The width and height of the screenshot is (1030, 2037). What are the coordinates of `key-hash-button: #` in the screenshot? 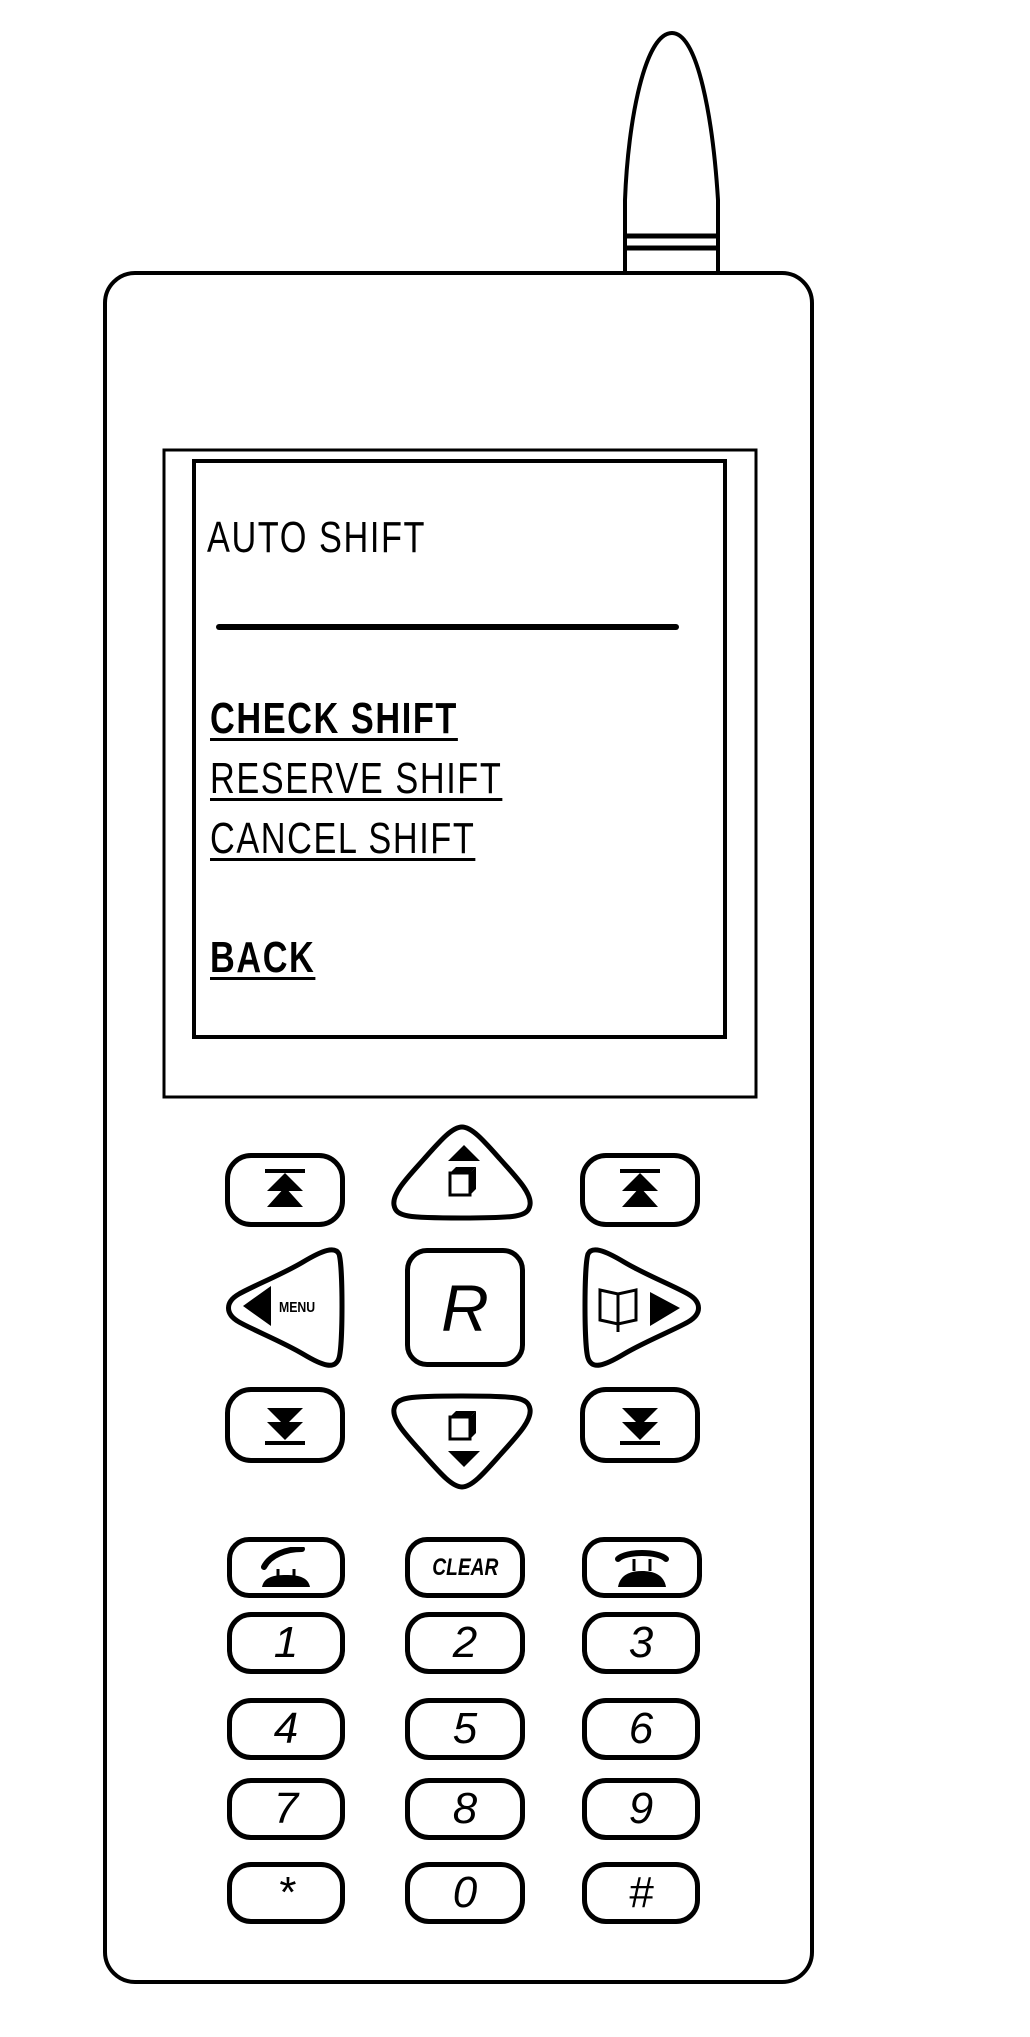 It's located at (641, 1893).